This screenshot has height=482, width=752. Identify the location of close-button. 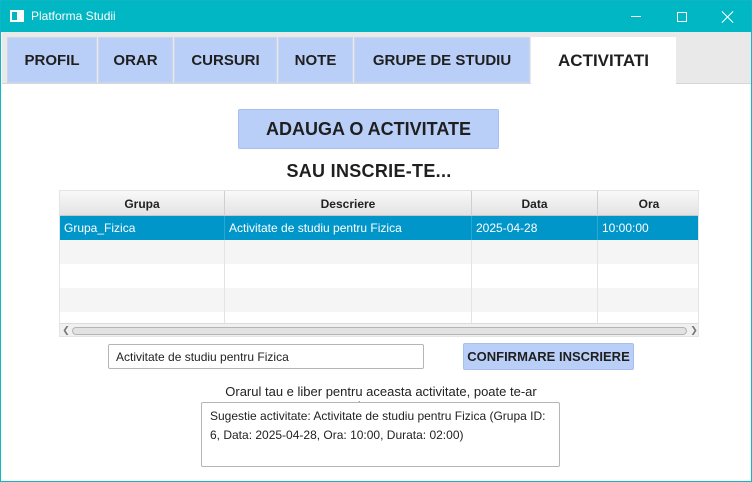
(728, 16).